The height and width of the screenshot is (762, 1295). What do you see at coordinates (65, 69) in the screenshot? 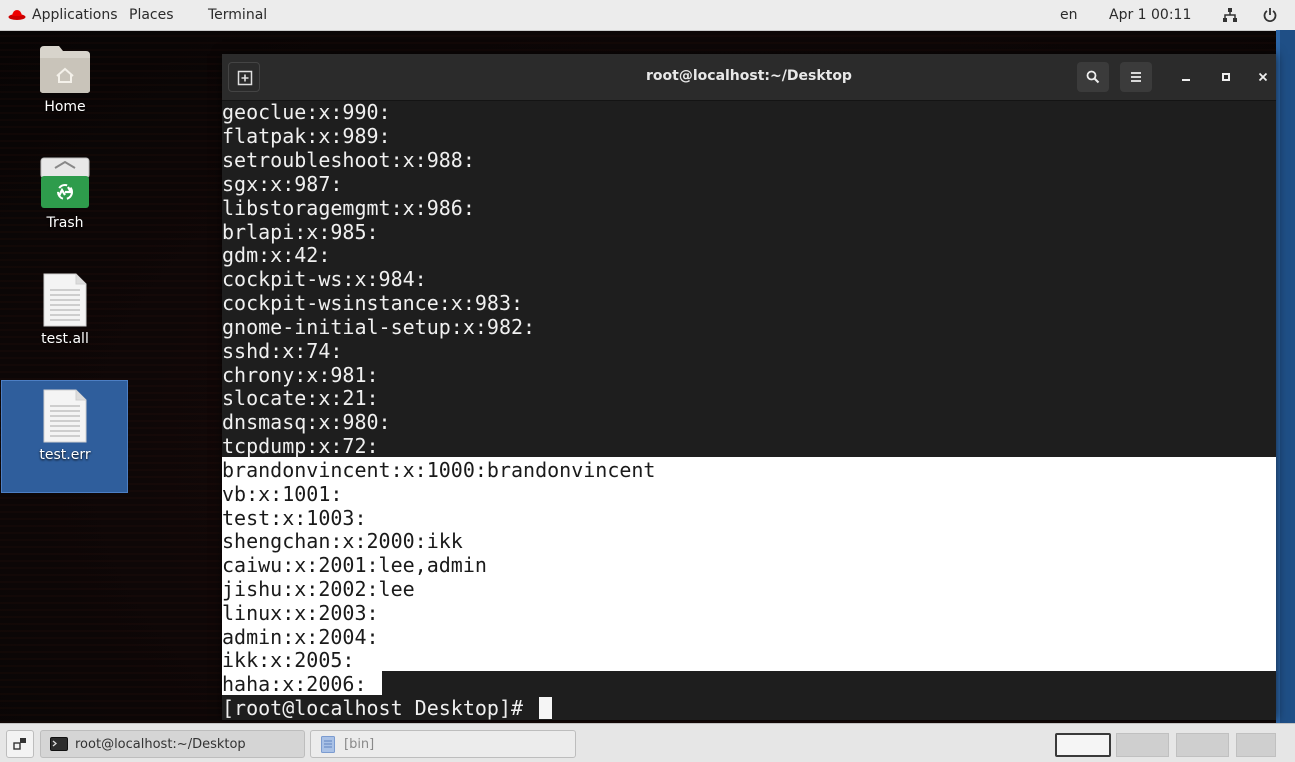
I see `folder-home-icon` at bounding box center [65, 69].